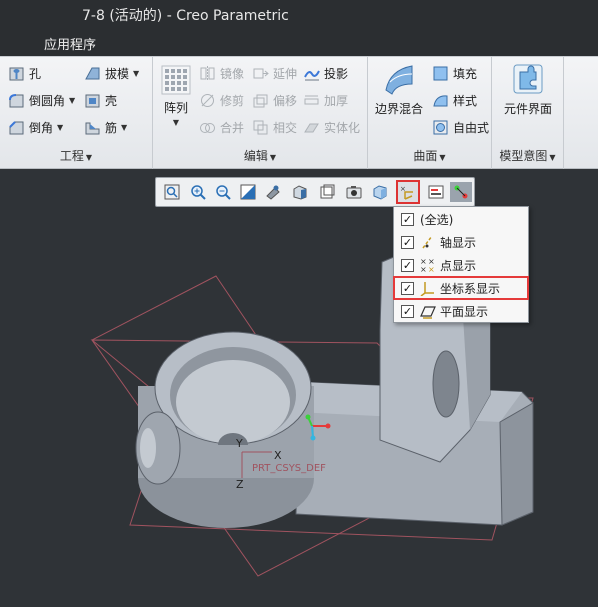 The height and width of the screenshot is (607, 598). What do you see at coordinates (92, 127) in the screenshot?
I see `rib-icon` at bounding box center [92, 127].